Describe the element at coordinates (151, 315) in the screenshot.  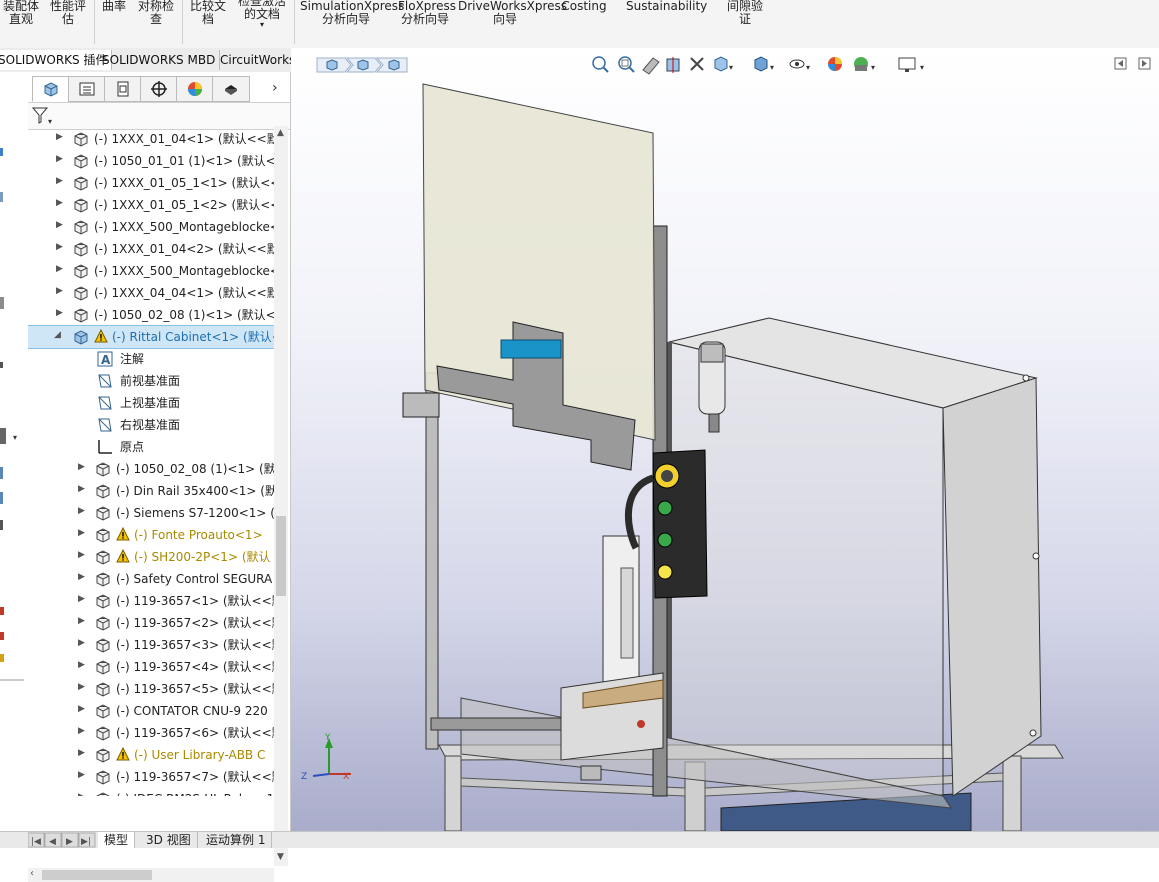
I see `tree-item: ▶ (-) 1050_02_08 (1)<1> (默认<<` at that location.